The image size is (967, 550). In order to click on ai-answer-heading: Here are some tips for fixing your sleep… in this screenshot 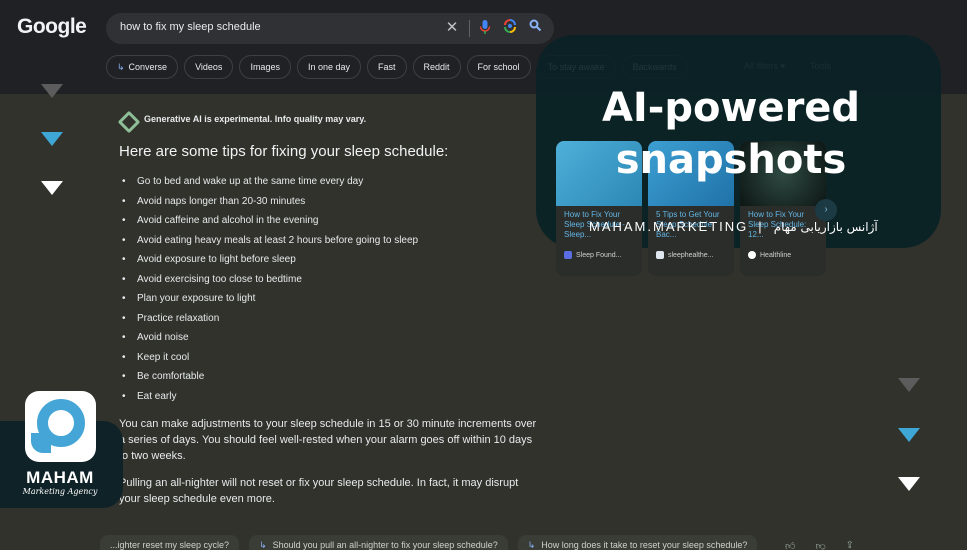, I will do `click(284, 151)`.